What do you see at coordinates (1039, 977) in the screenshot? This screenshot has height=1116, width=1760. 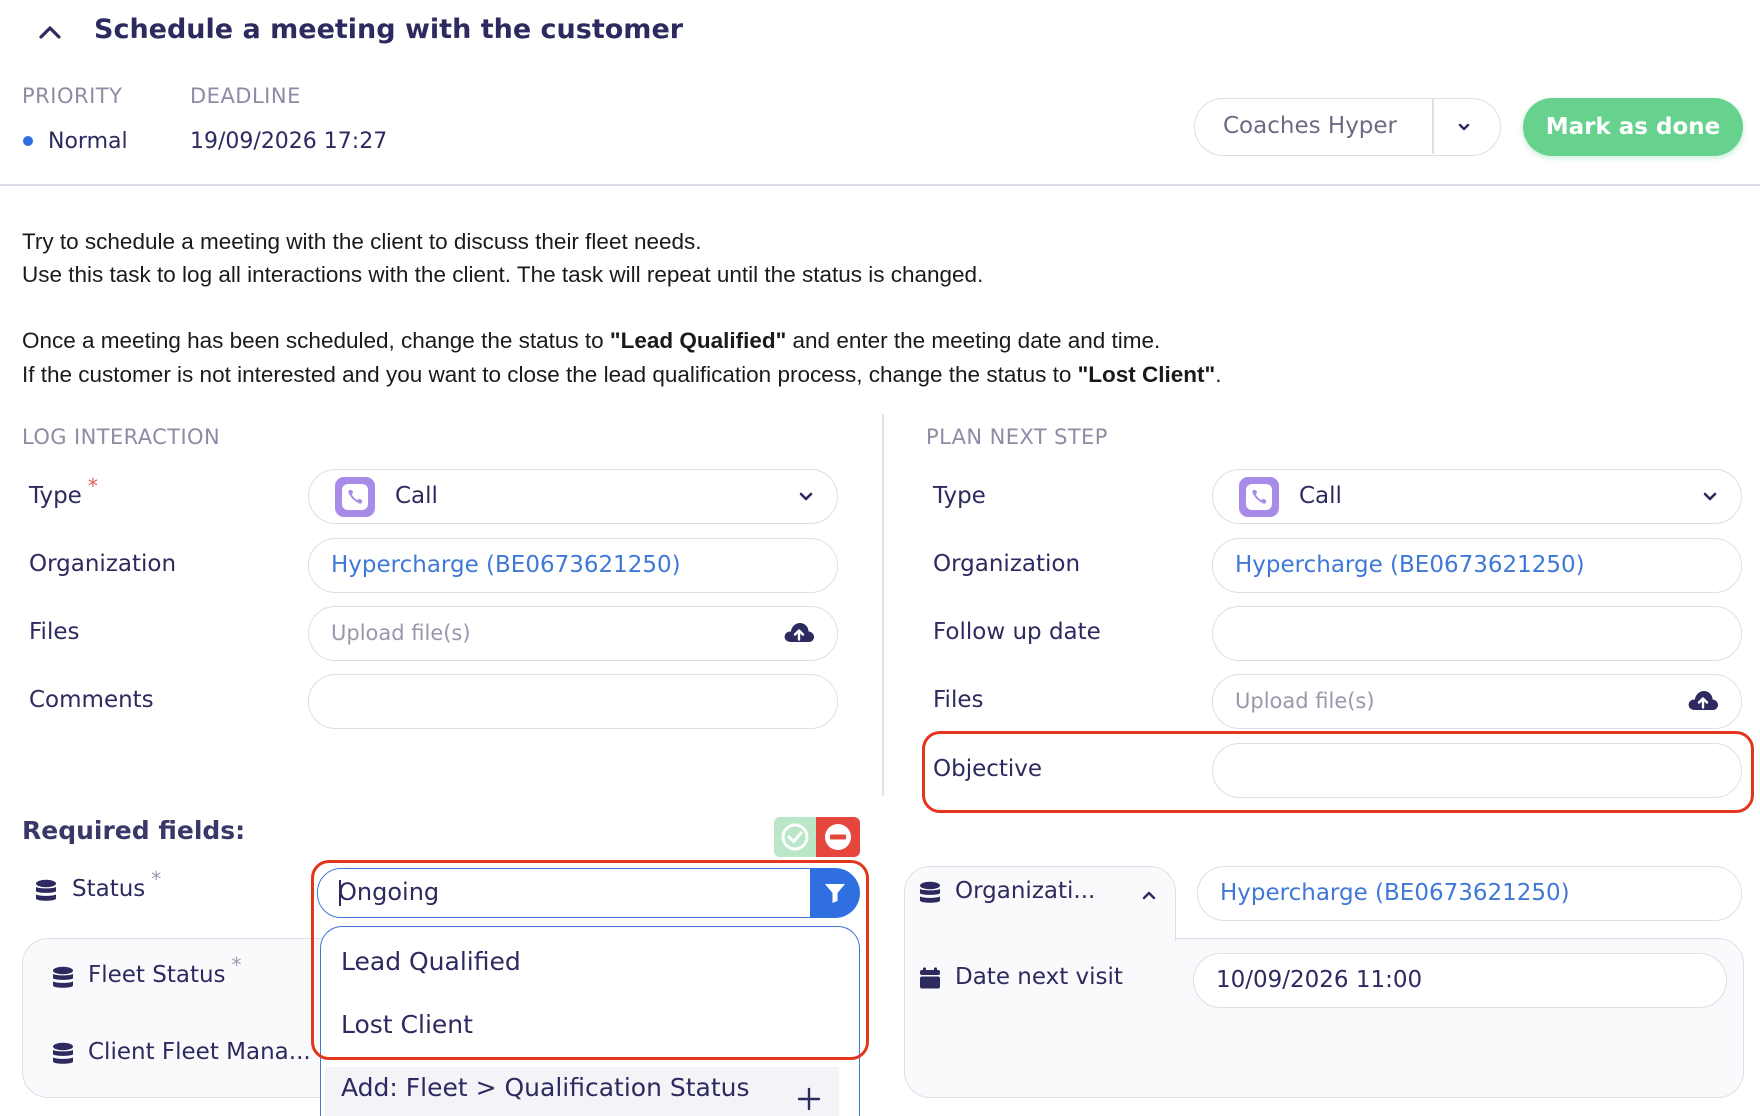 I see `date-next-visit-label: Date next visit` at bounding box center [1039, 977].